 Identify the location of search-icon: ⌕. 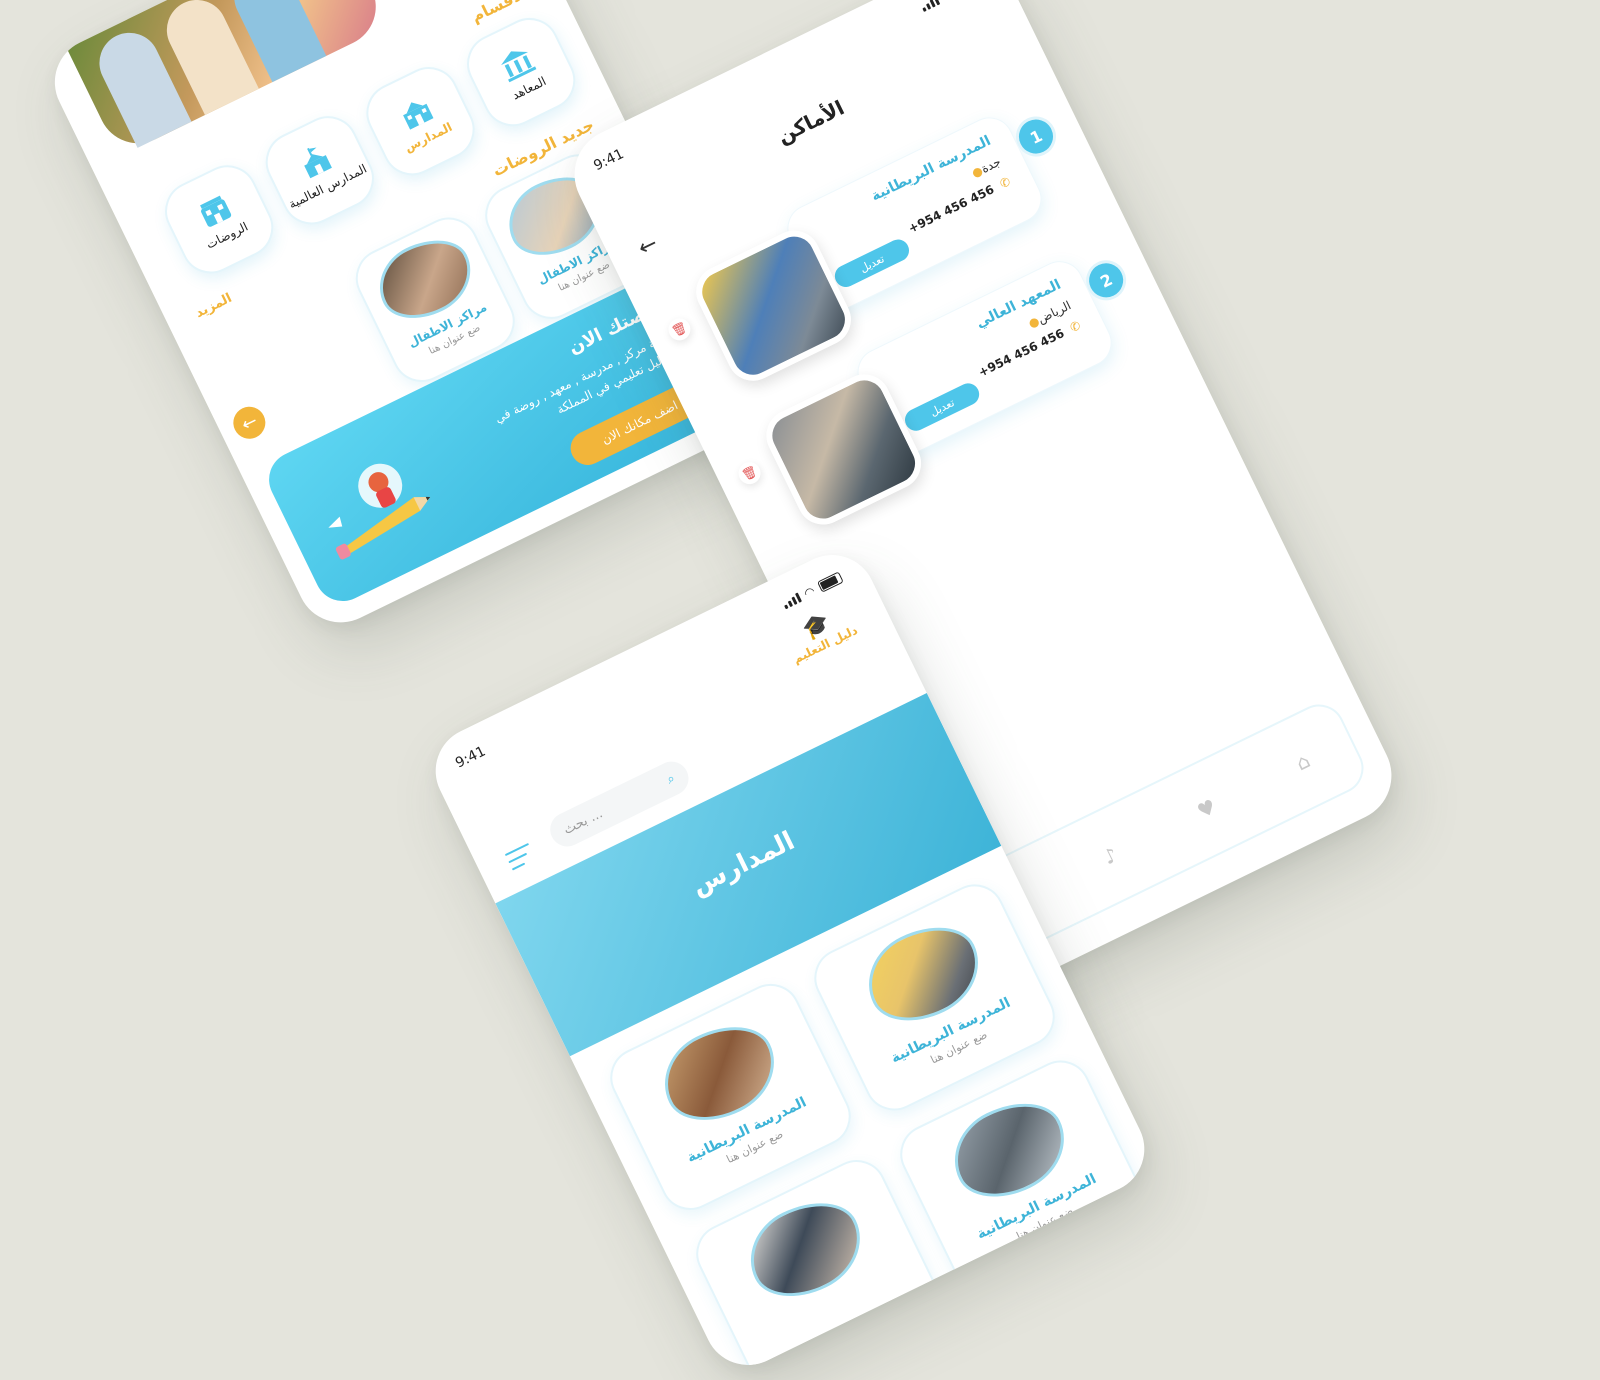
(671, 779).